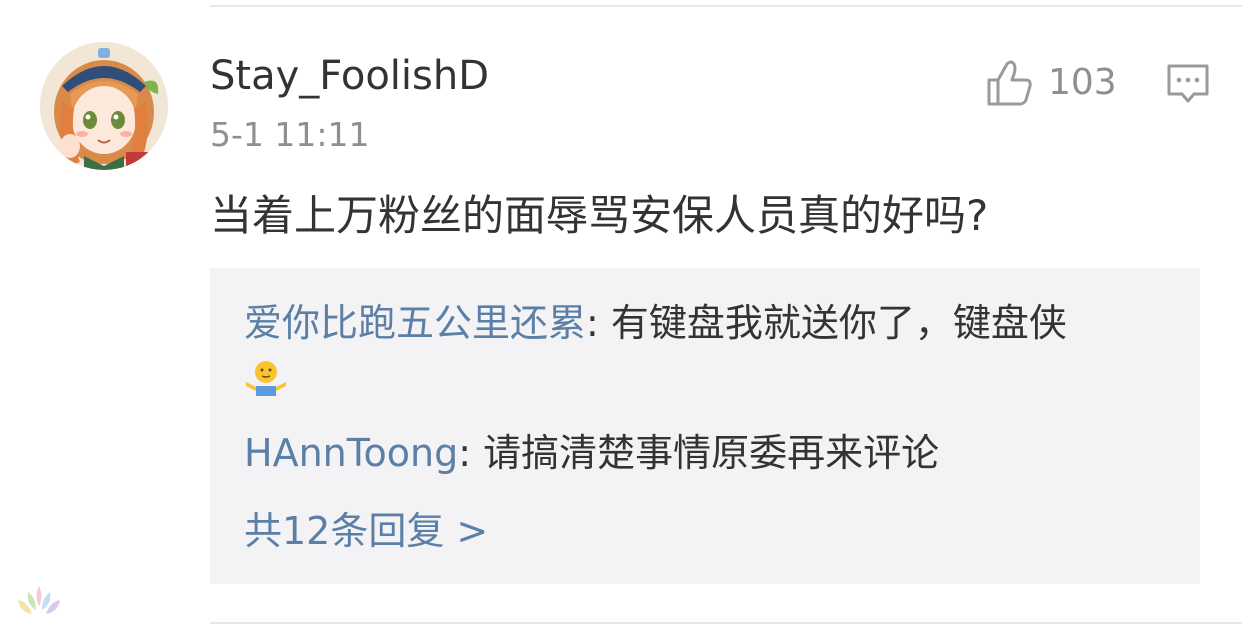 The width and height of the screenshot is (1242, 629). I want to click on reply-author: 爱你比跑五公里还累, so click(415, 323).